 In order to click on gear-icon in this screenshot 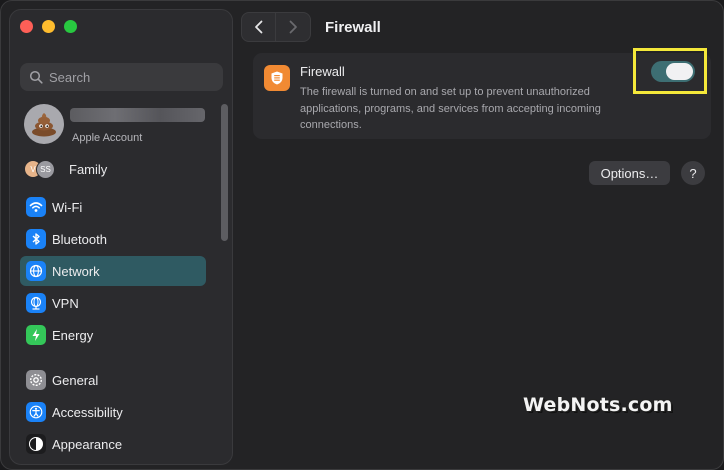, I will do `click(36, 380)`.